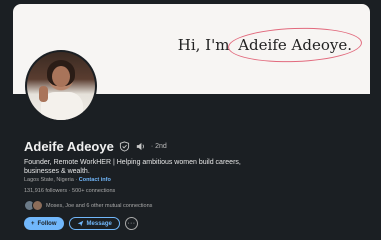  Describe the element at coordinates (33, 205) in the screenshot. I see `mutual-avatars` at that location.